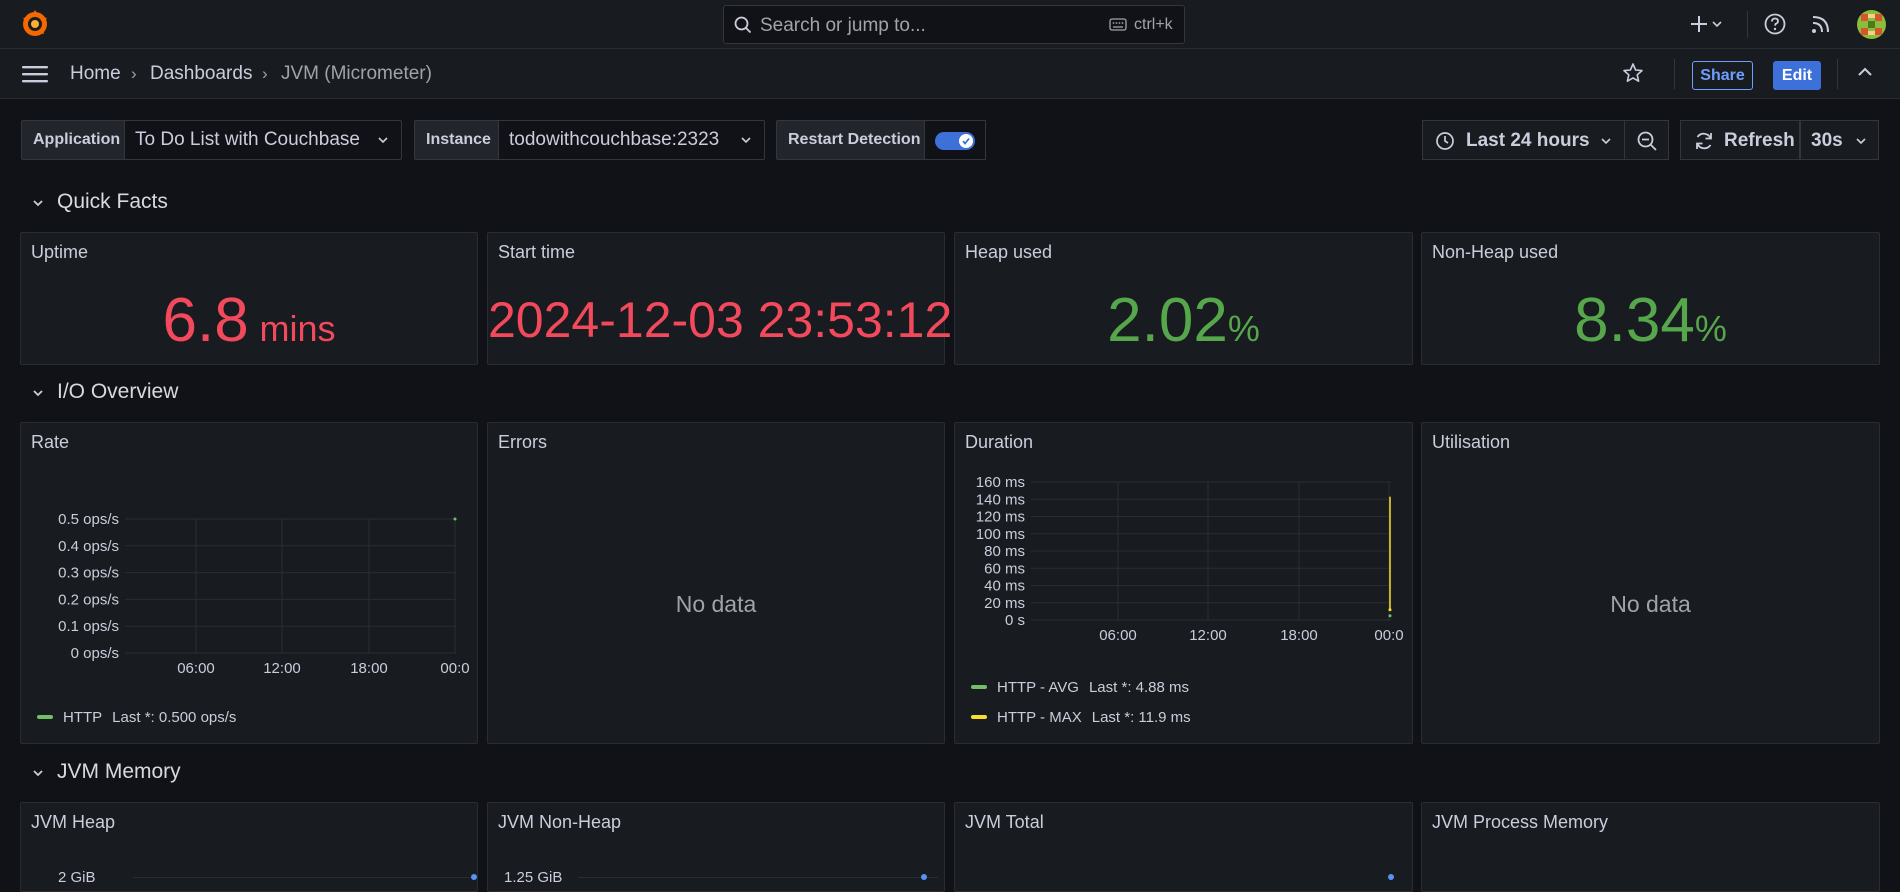 The width and height of the screenshot is (1900, 892). Describe the element at coordinates (297, 328) in the screenshot. I see `uptime-unit: mins` at that location.